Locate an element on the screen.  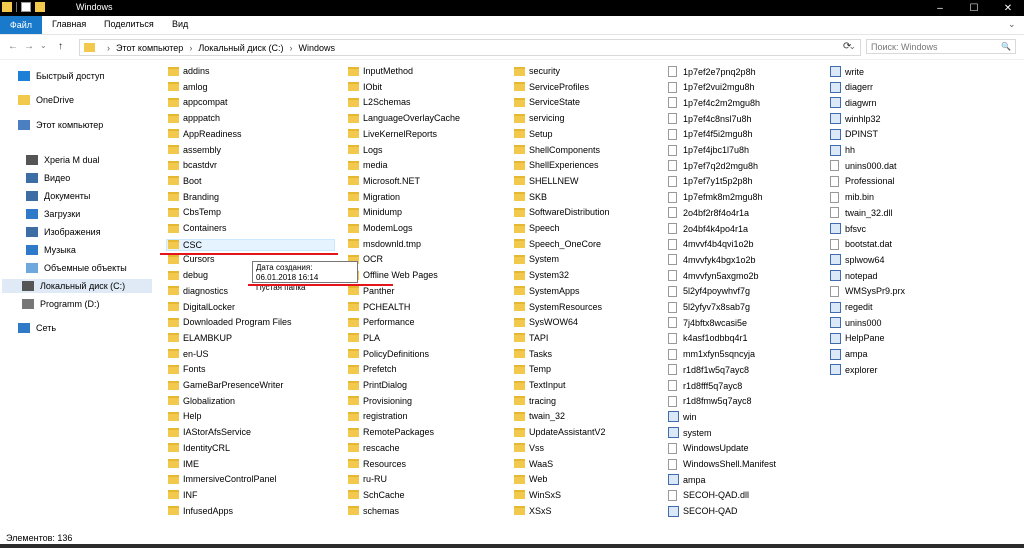
tab-home: Главная is located at coordinates (69, 24).